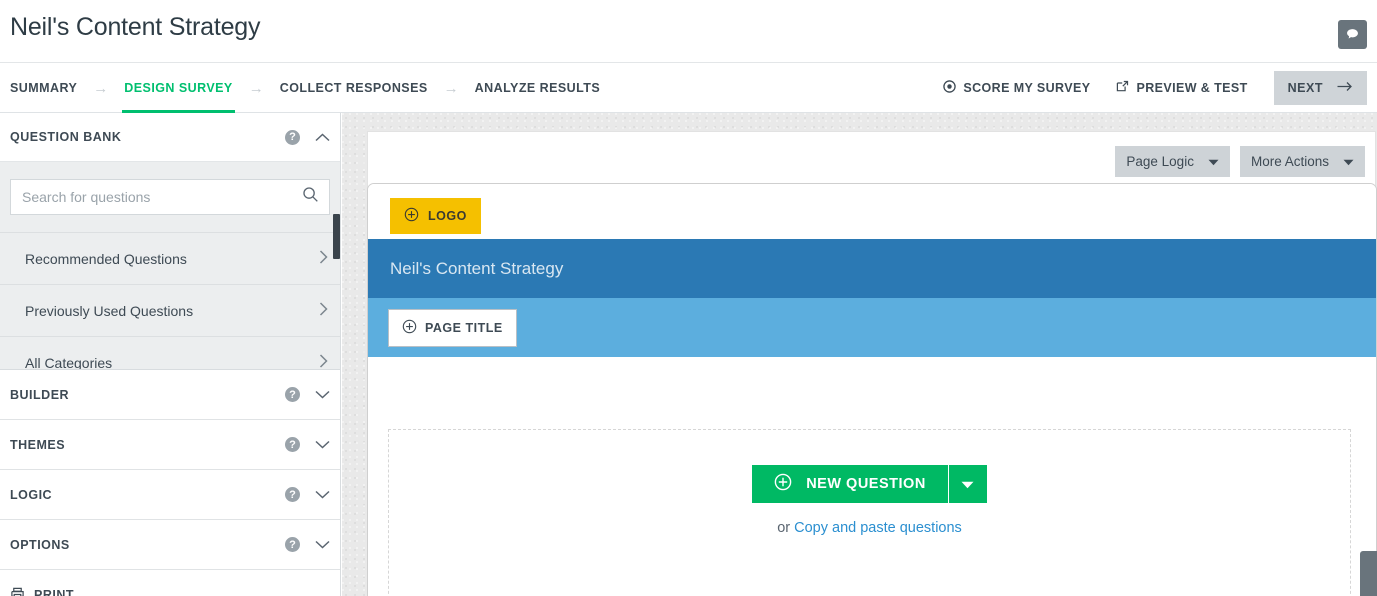 The width and height of the screenshot is (1377, 596). I want to click on new-question-dropdown-button, so click(967, 484).